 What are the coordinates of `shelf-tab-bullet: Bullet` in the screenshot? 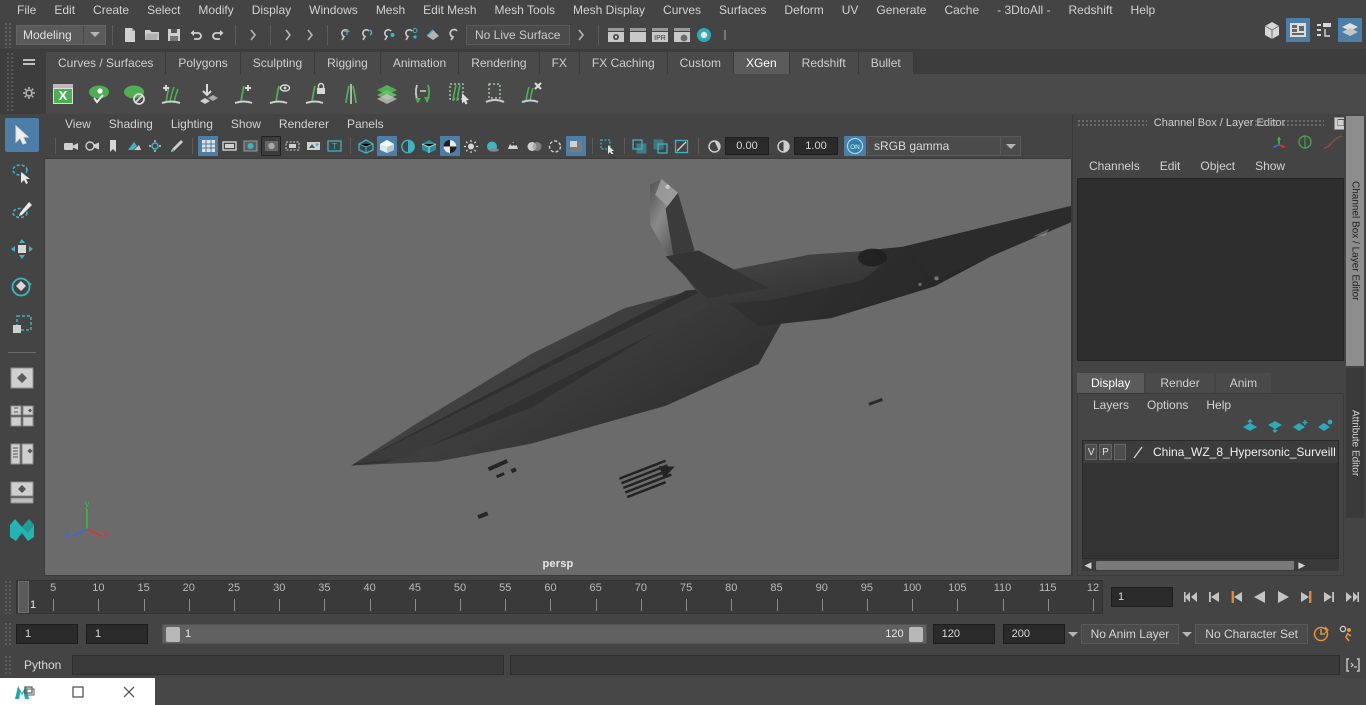 It's located at (886, 63).